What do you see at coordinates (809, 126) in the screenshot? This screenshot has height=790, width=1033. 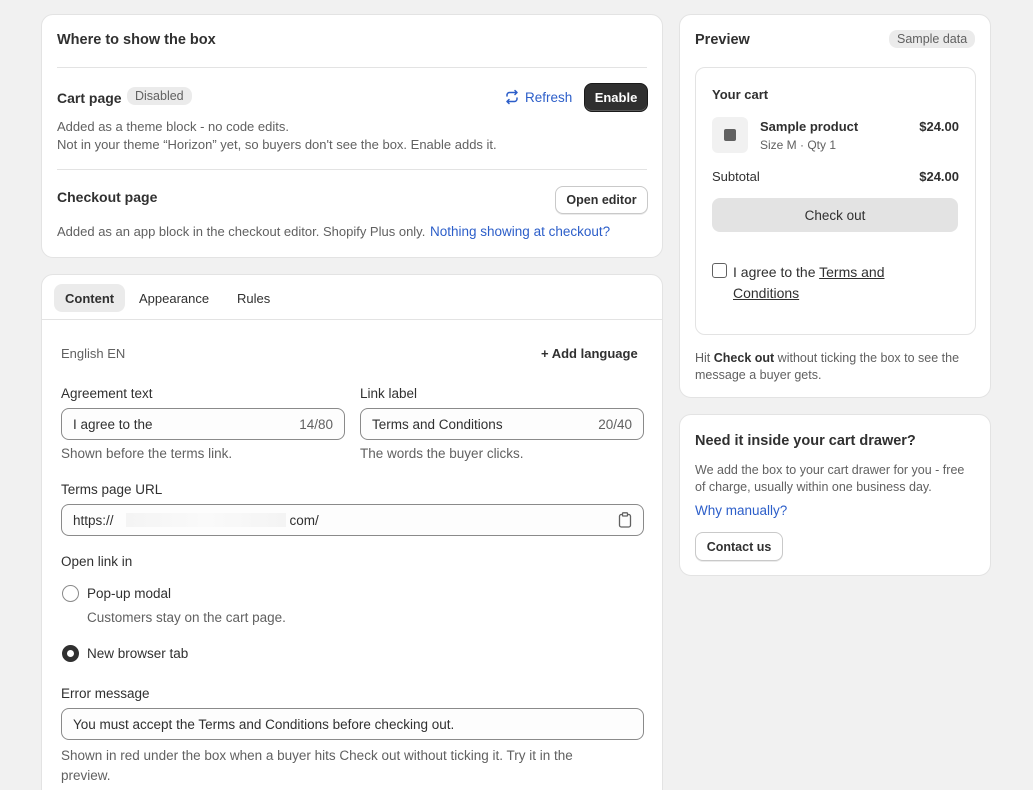 I see `product-name: Sample product` at bounding box center [809, 126].